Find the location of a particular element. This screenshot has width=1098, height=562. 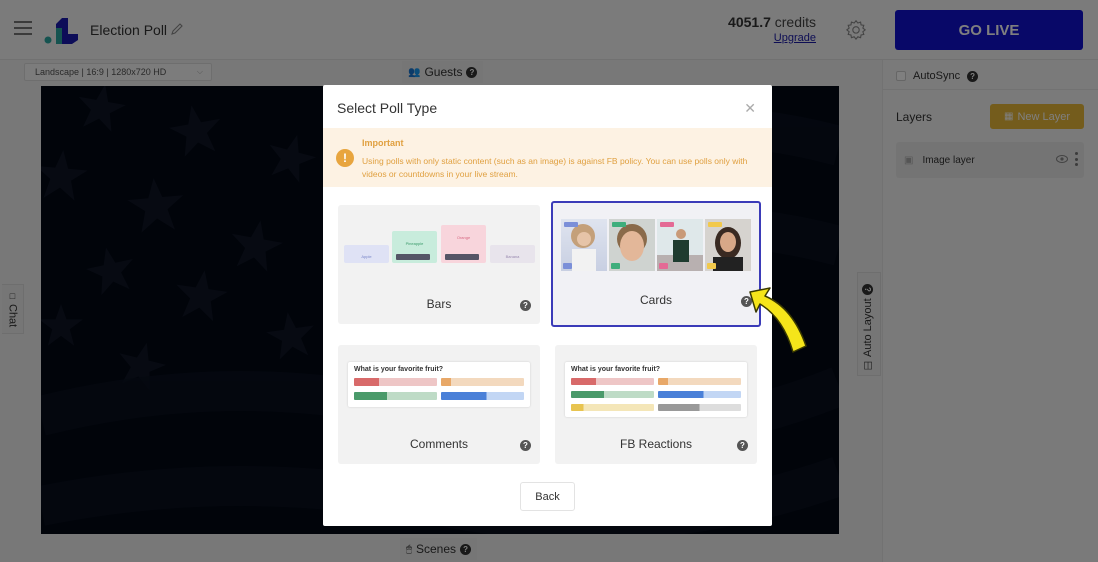

close-icon: ✕ is located at coordinates (750, 108).